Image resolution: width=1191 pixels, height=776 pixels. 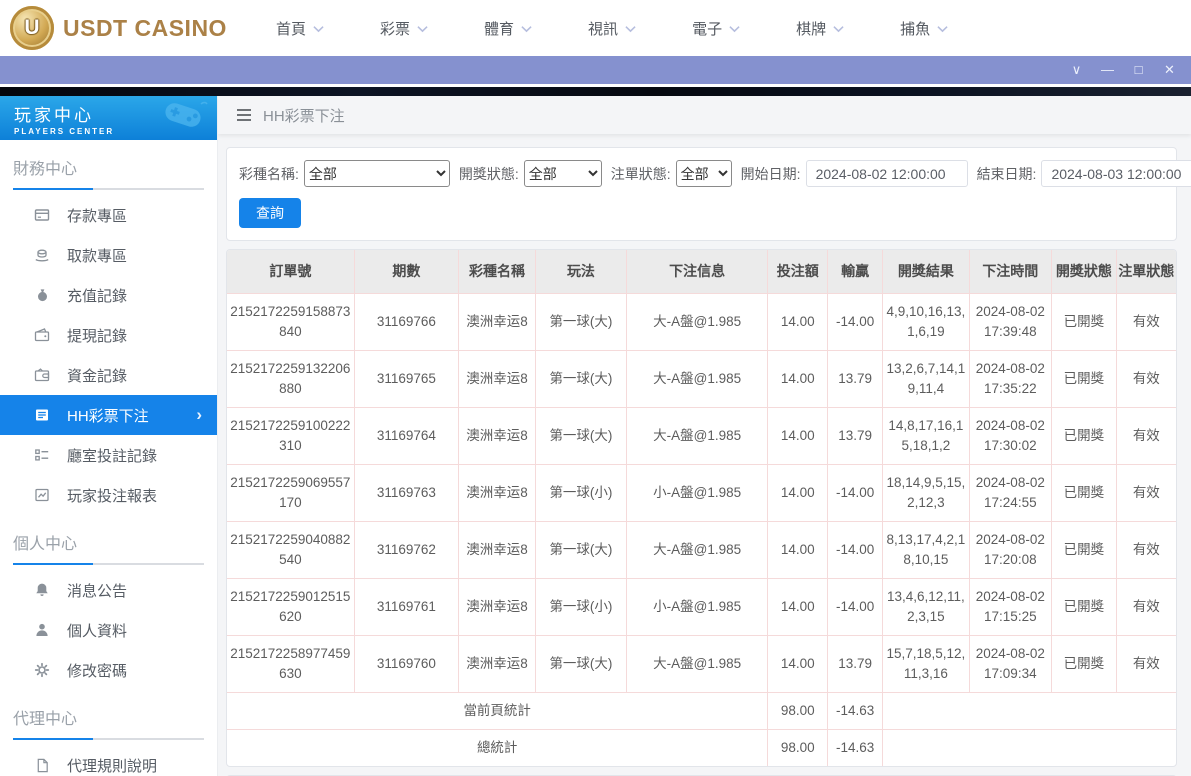 I want to click on lottery-name-select: 全部, so click(x=376, y=173).